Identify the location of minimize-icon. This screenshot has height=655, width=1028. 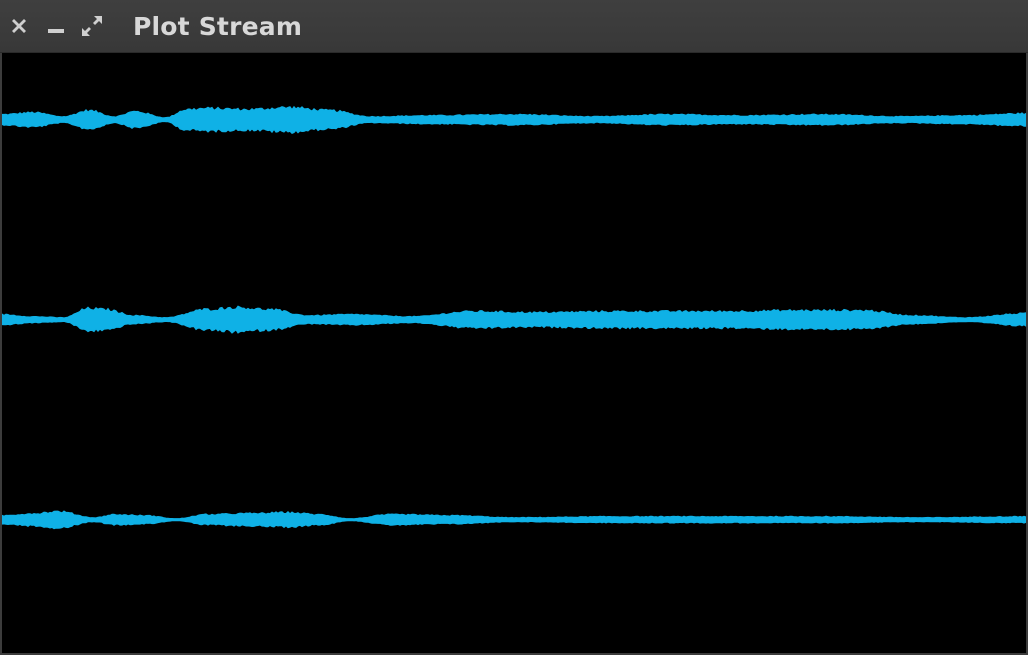
(56, 26).